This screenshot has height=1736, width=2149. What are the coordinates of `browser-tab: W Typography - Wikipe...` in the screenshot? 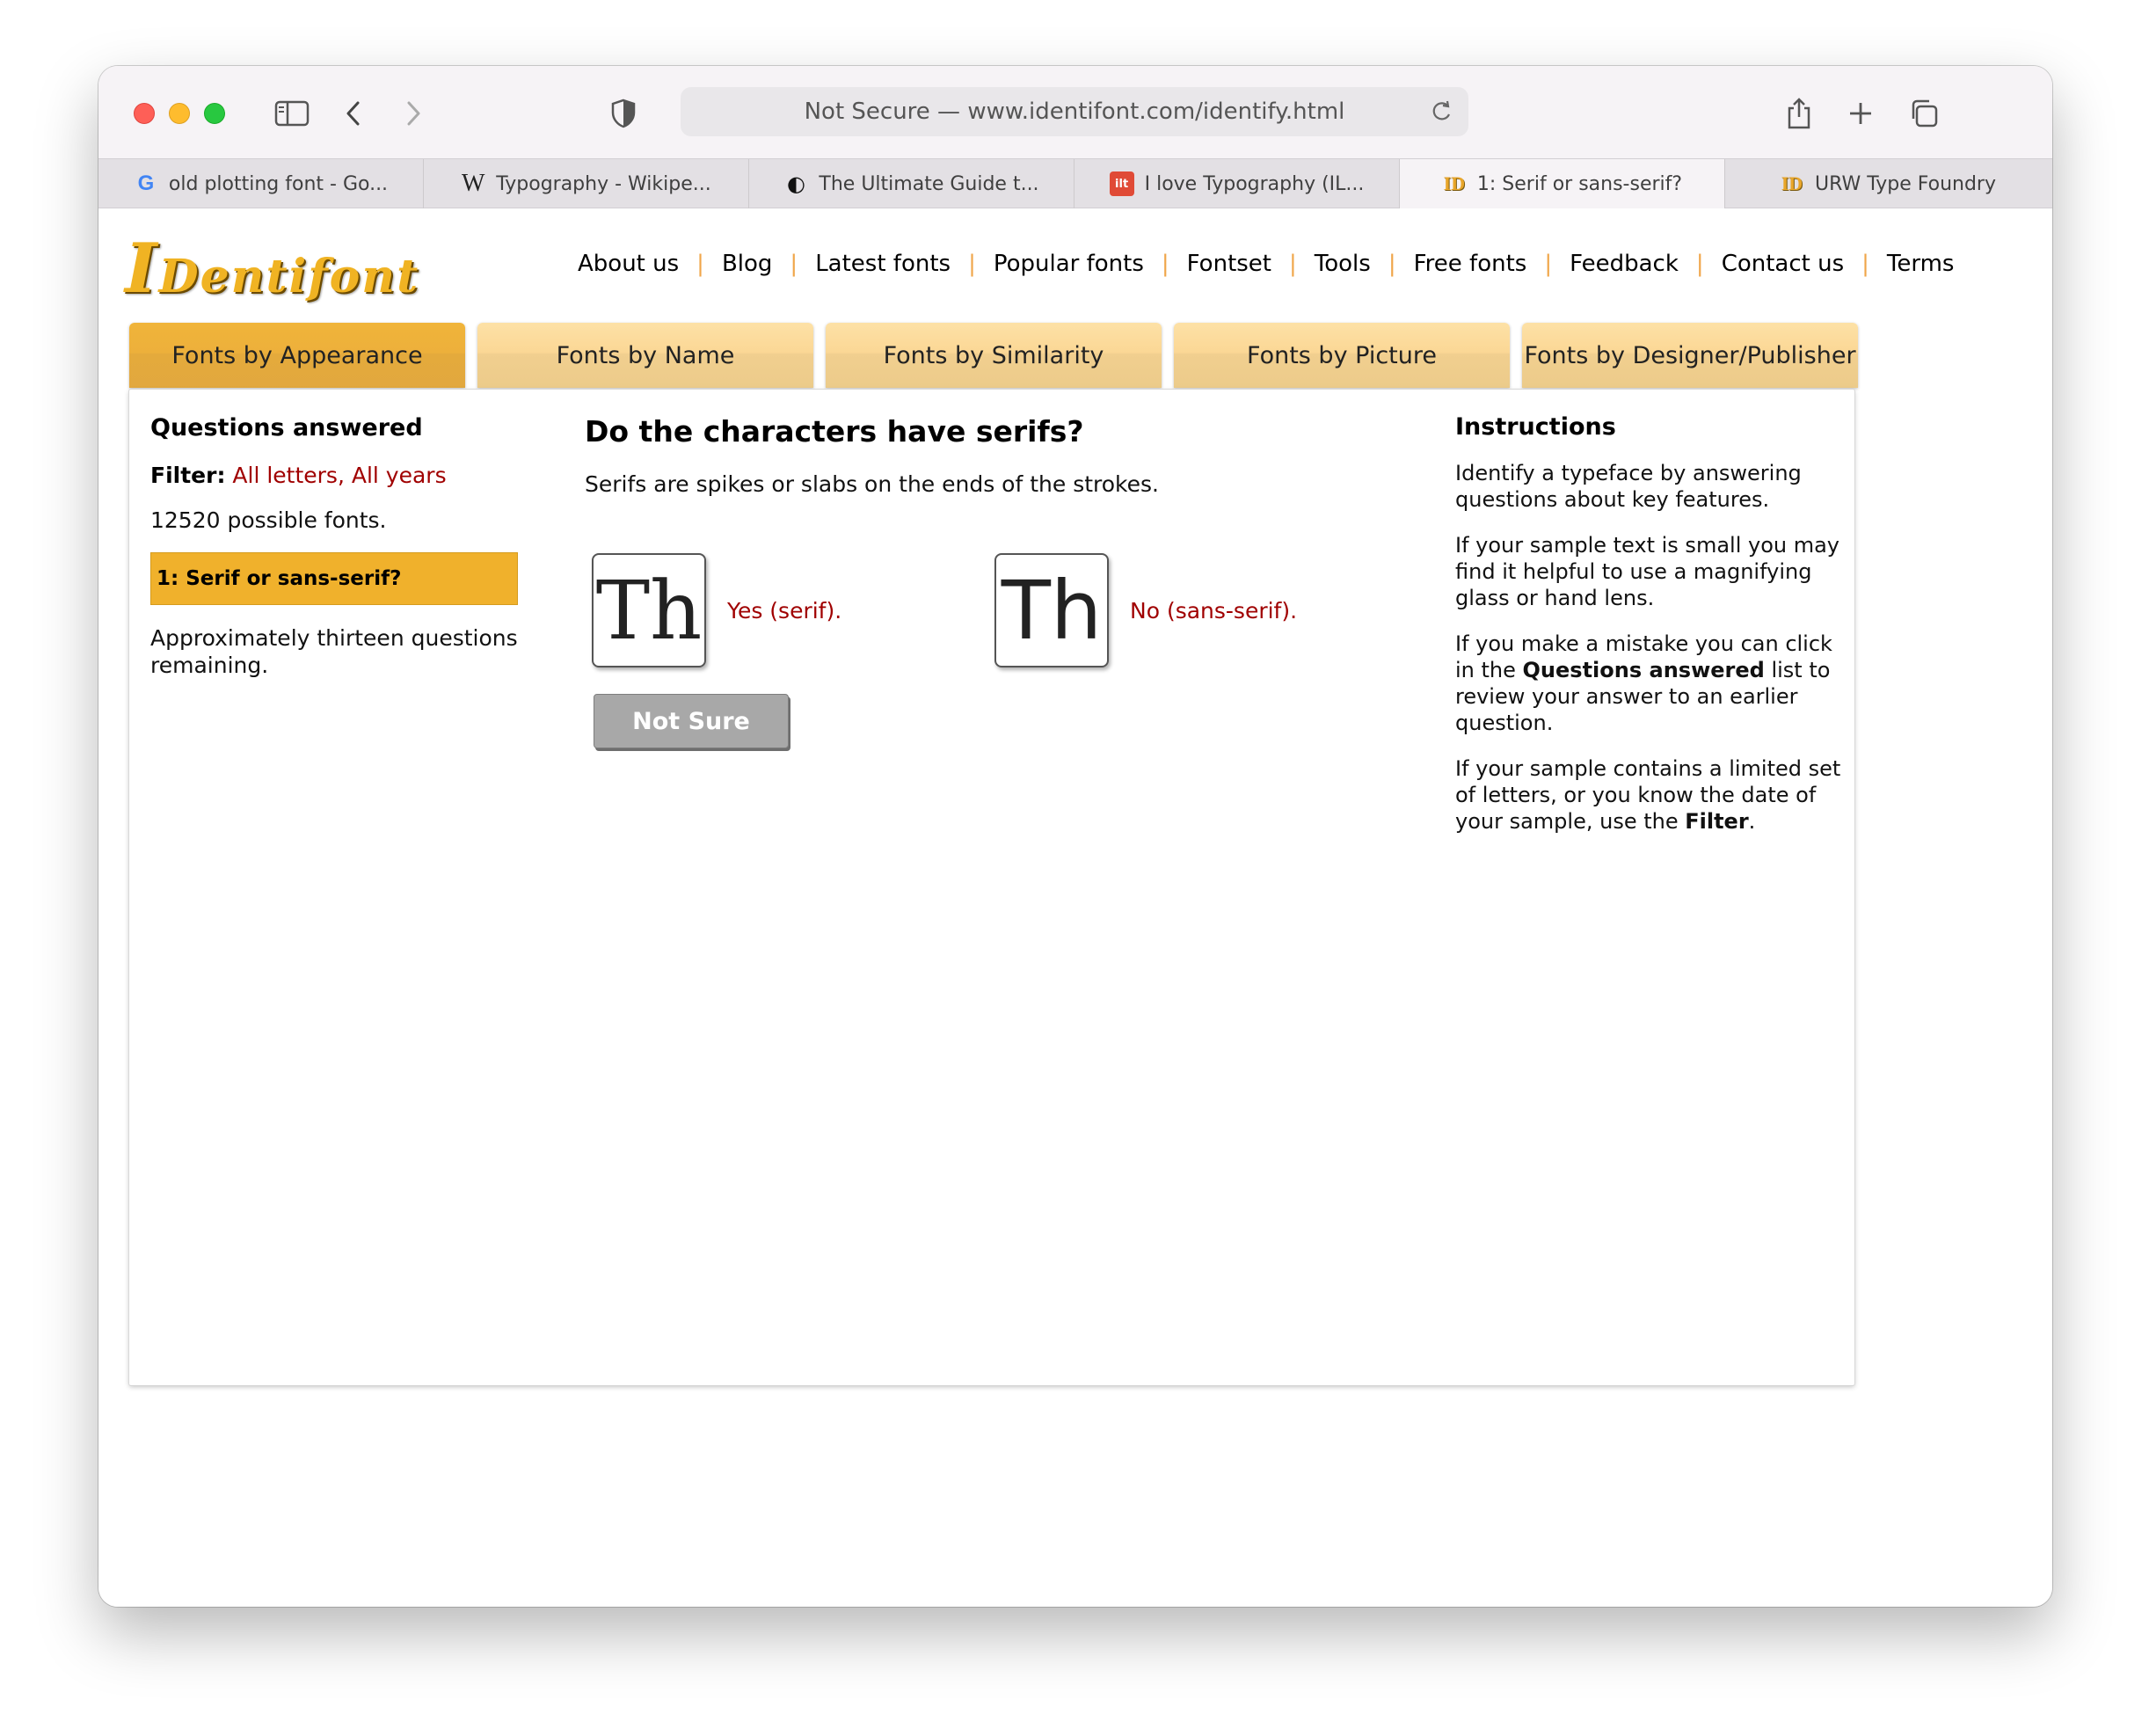 It's located at (586, 184).